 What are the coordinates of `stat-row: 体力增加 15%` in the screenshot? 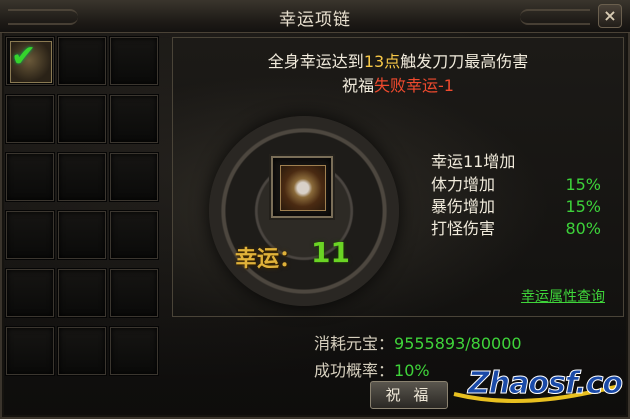 It's located at (516, 185).